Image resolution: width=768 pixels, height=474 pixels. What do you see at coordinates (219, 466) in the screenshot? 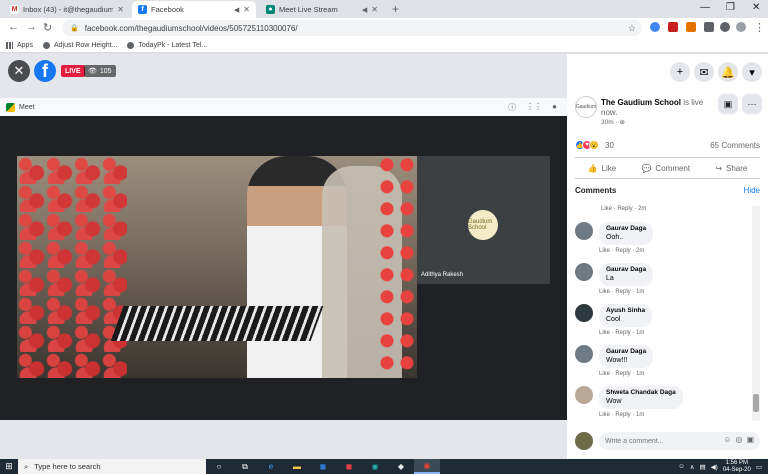
I see `cortana-icon: ○` at bounding box center [219, 466].